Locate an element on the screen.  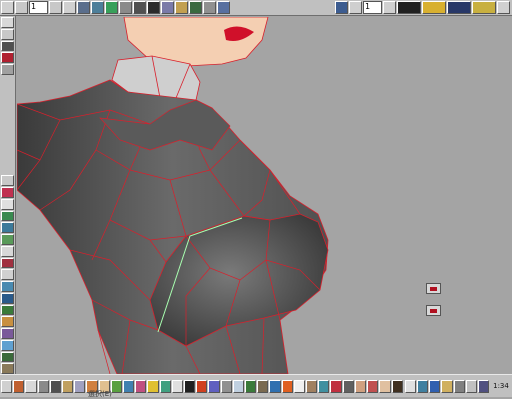
frame-field: 1 is located at coordinates (38, 7).